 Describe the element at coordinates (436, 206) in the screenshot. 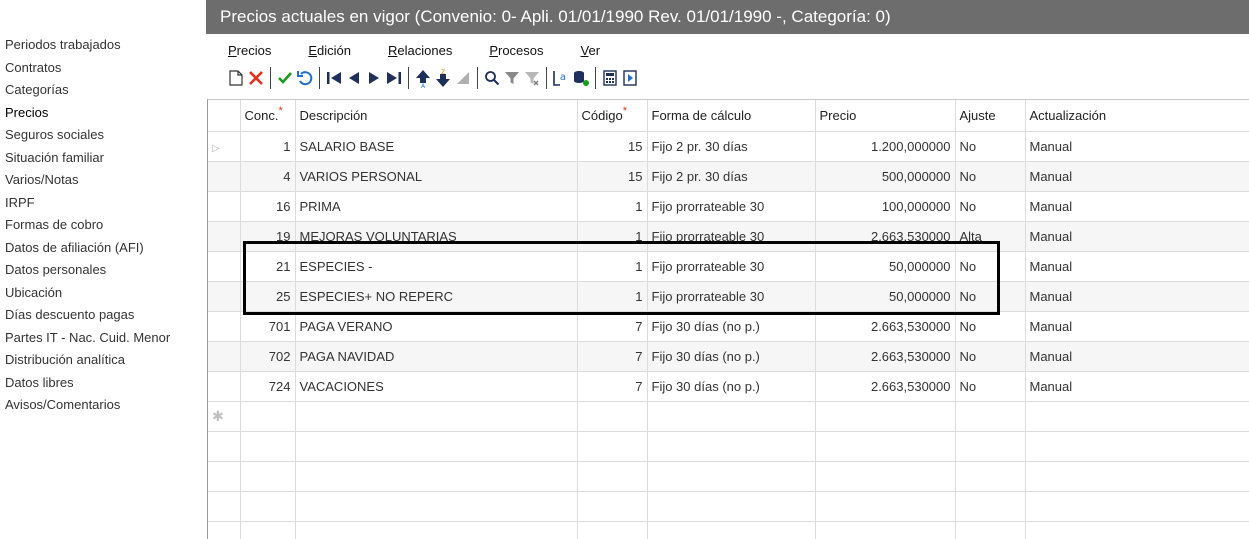

I see `cell-descripcion: PRIMA` at that location.